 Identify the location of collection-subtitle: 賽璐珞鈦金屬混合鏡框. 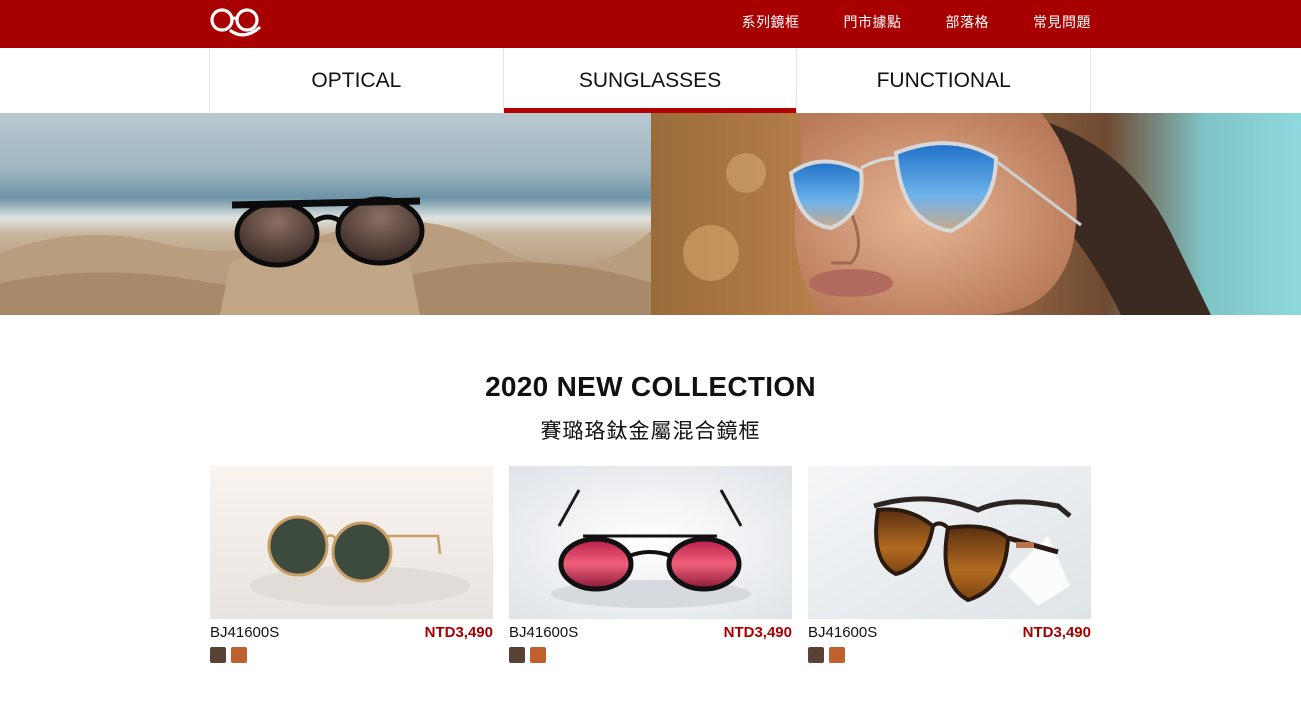
(650, 431).